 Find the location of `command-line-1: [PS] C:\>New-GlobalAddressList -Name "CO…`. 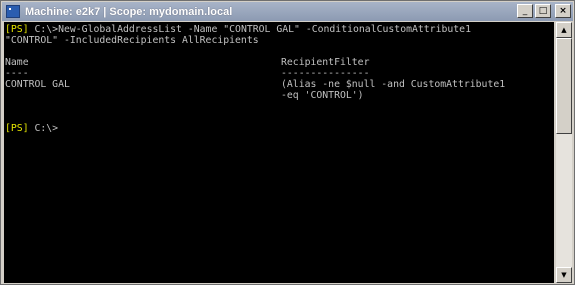

command-line-1: [PS] C:\>New-GlobalAddressList -Name "CO… is located at coordinates (279, 29).